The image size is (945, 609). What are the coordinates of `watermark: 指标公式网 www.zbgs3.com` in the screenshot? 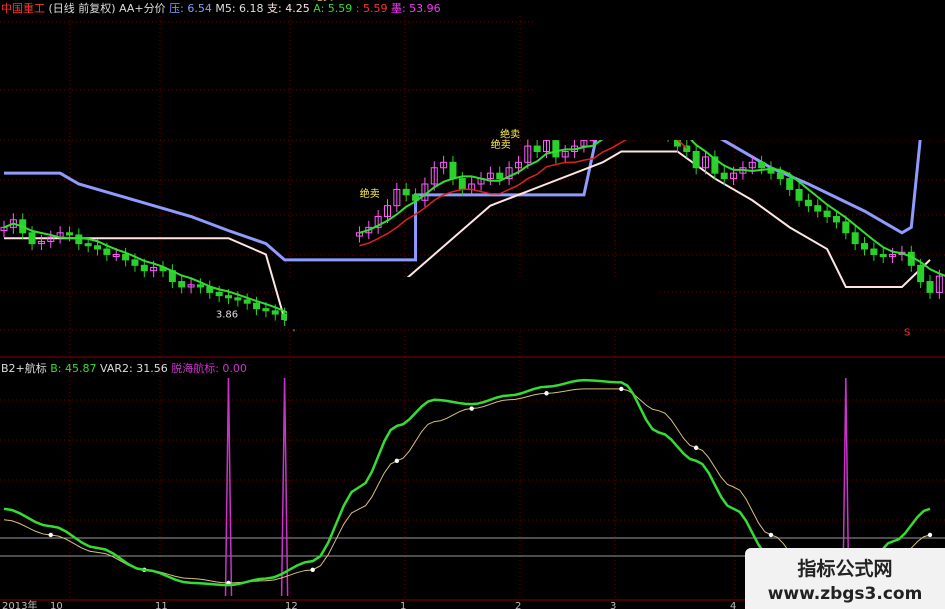 It's located at (845, 578).